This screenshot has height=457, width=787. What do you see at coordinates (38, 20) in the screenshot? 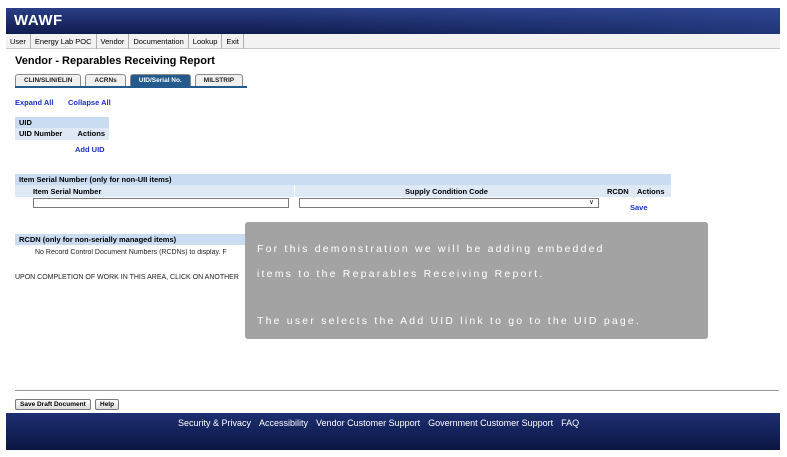
I see `wawf-logo: WAWF` at bounding box center [38, 20].